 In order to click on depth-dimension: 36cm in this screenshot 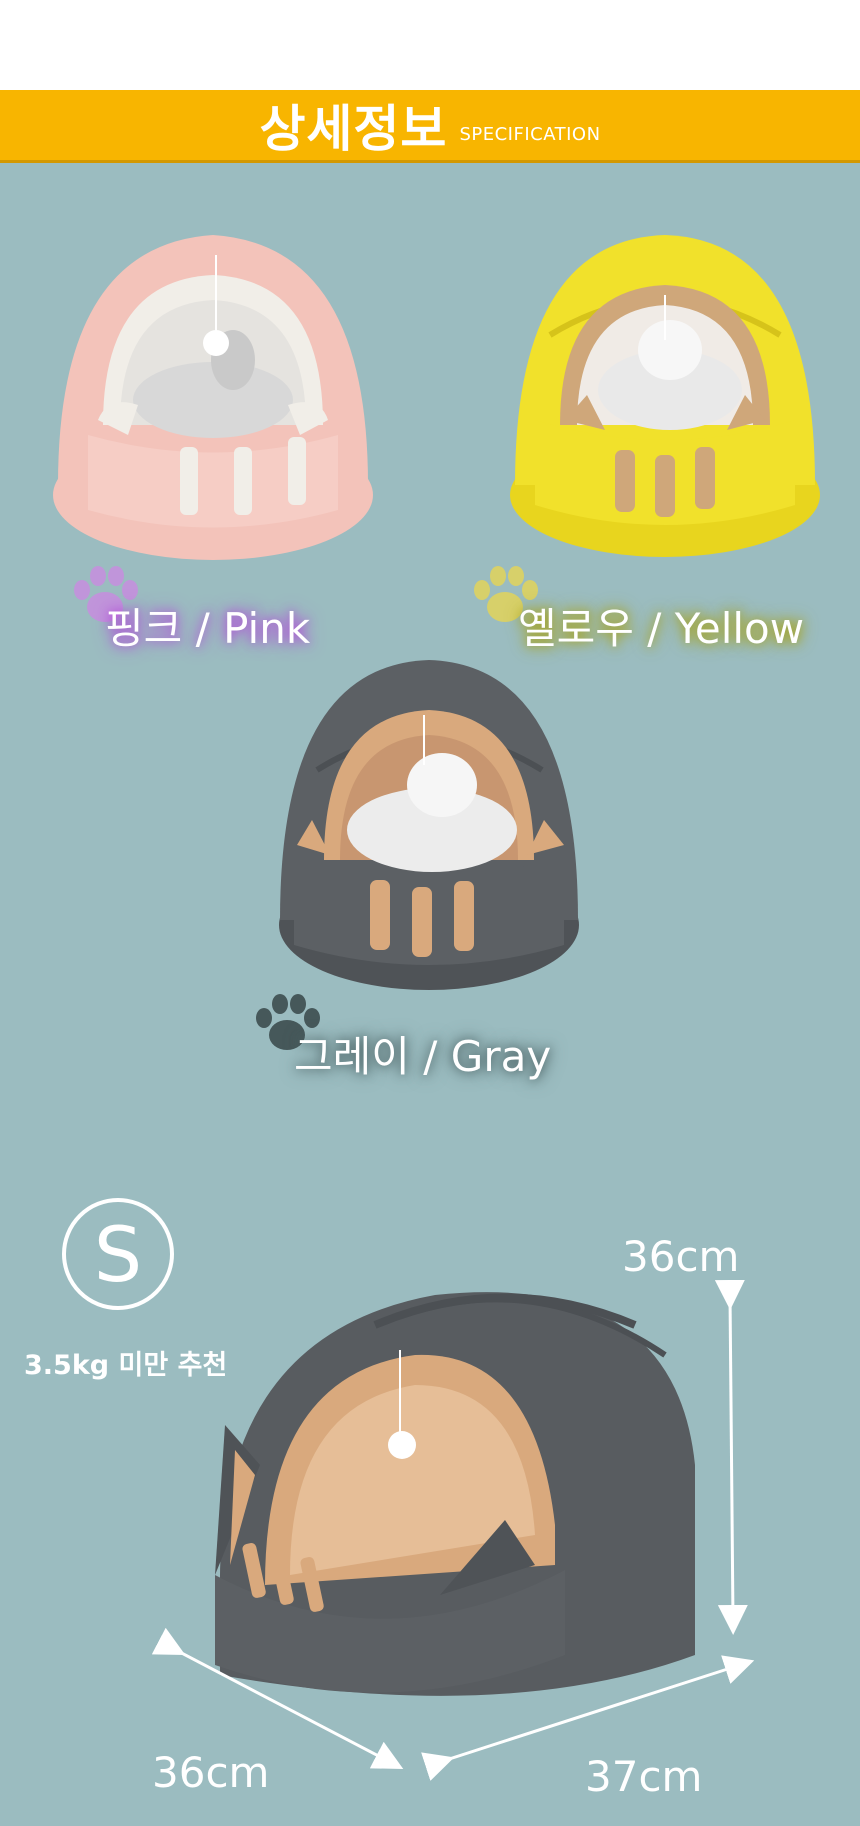, I will do `click(211, 1772)`.